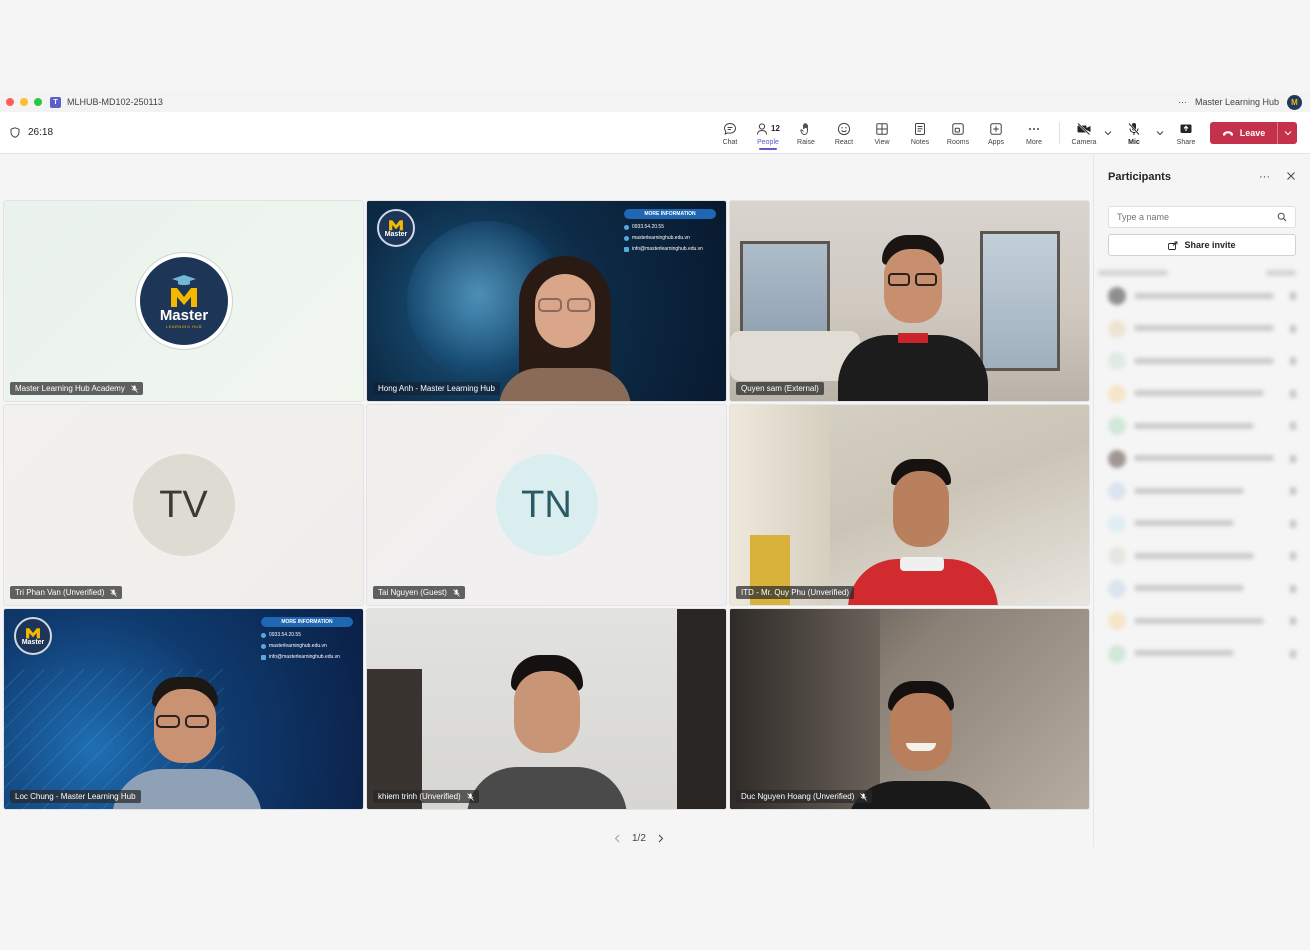 The width and height of the screenshot is (1310, 950). I want to click on mic-button: Mic, so click(1134, 133).